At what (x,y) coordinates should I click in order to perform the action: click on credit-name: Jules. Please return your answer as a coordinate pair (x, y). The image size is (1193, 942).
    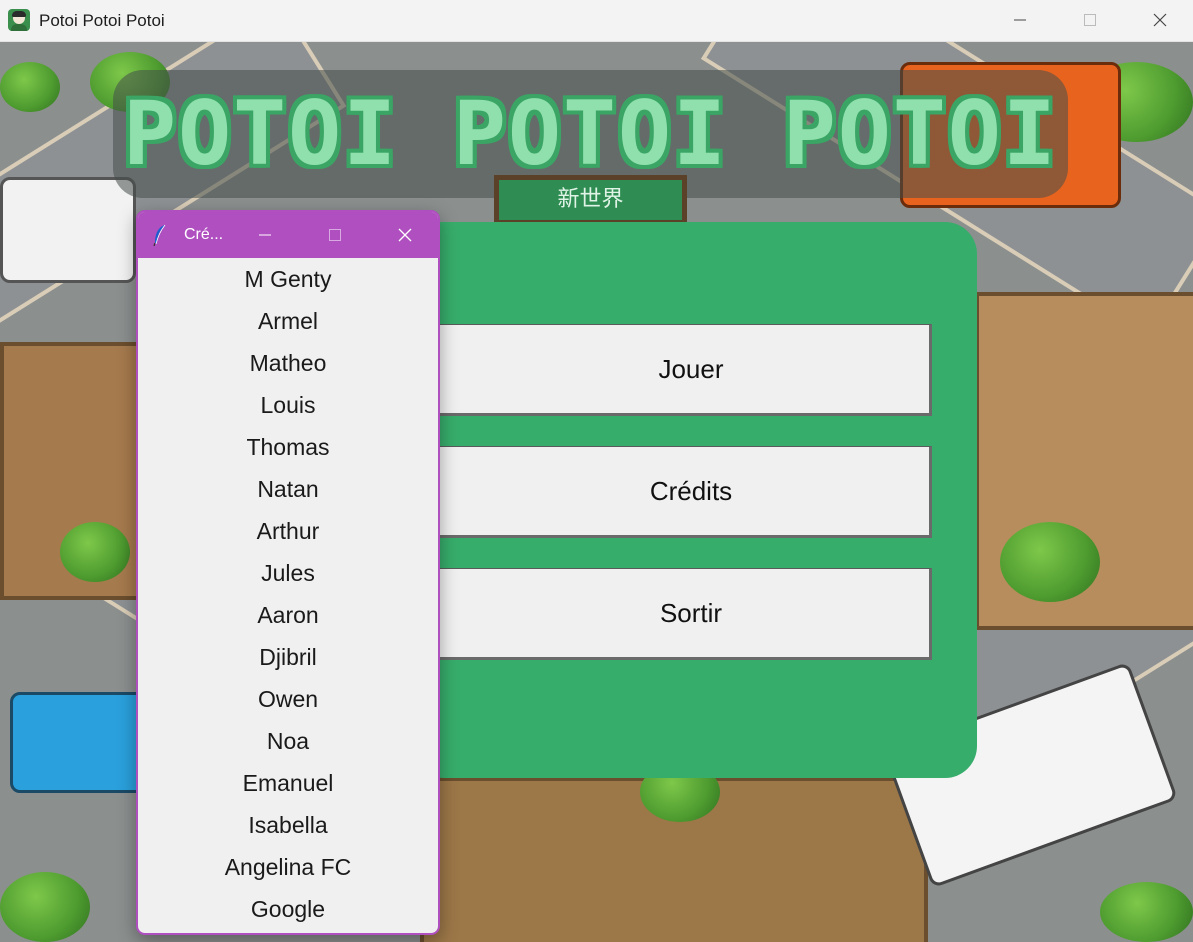
    Looking at the image, I should click on (288, 573).